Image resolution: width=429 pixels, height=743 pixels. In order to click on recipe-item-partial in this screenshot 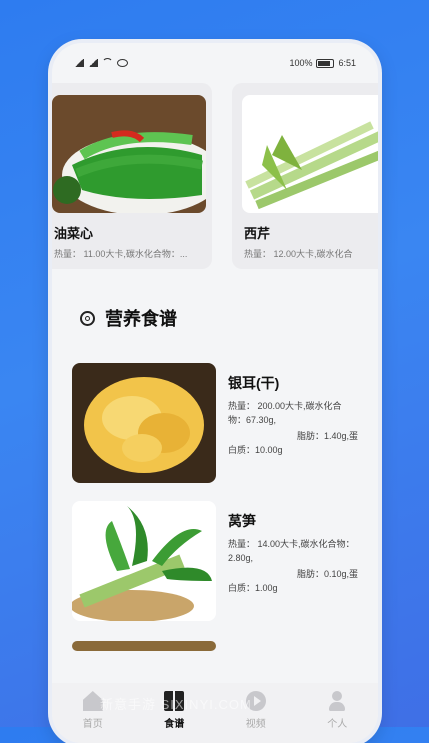, I will do `click(217, 646)`.